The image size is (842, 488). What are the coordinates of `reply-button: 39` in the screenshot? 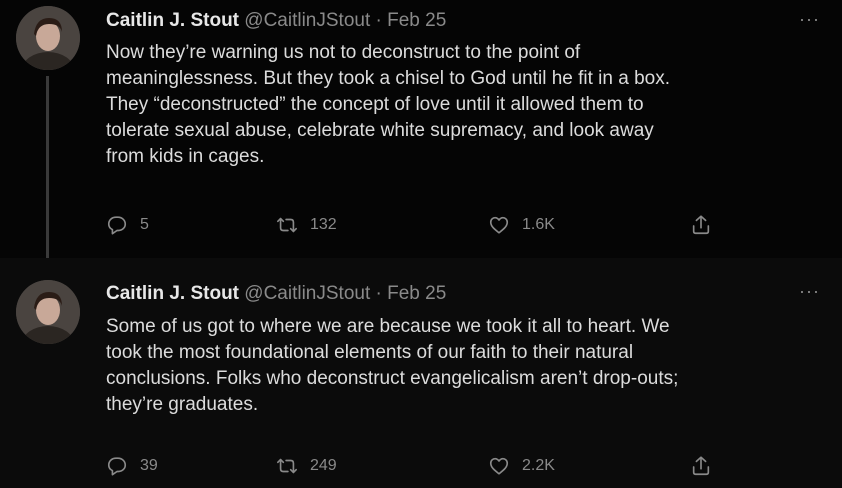 It's located at (132, 466).